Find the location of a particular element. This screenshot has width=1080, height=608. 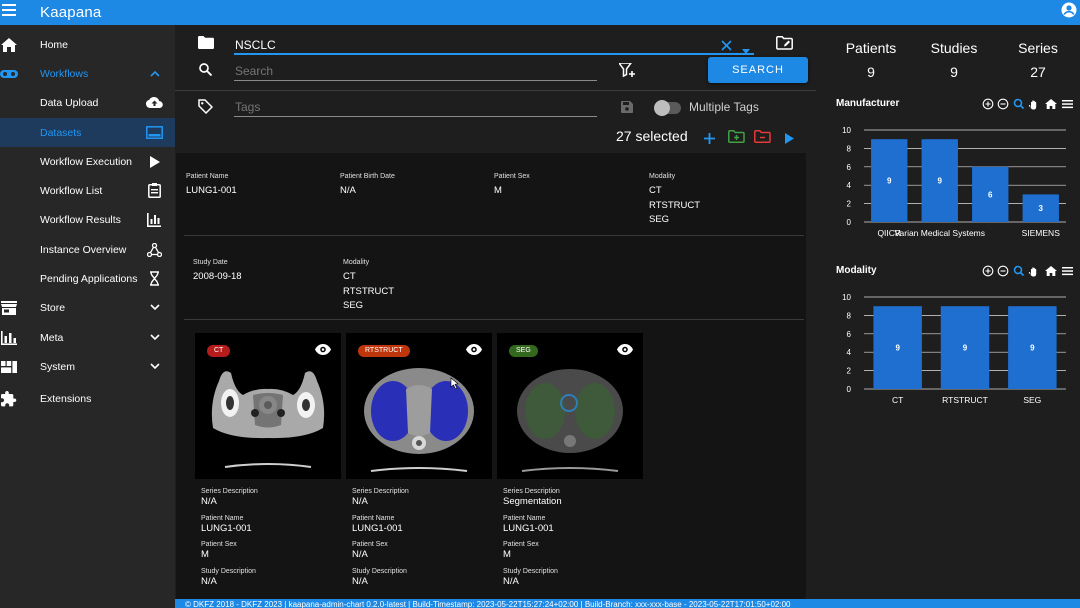

store-icon is located at coordinates (9, 307).